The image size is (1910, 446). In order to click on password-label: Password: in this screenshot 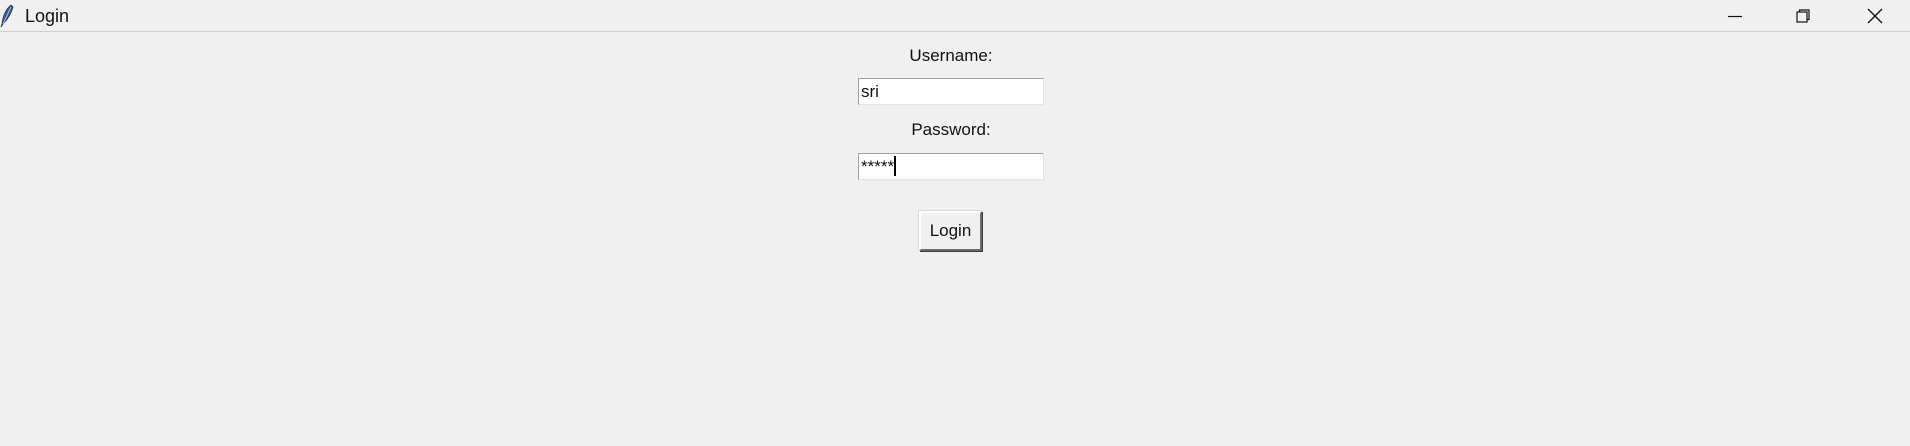, I will do `click(951, 129)`.